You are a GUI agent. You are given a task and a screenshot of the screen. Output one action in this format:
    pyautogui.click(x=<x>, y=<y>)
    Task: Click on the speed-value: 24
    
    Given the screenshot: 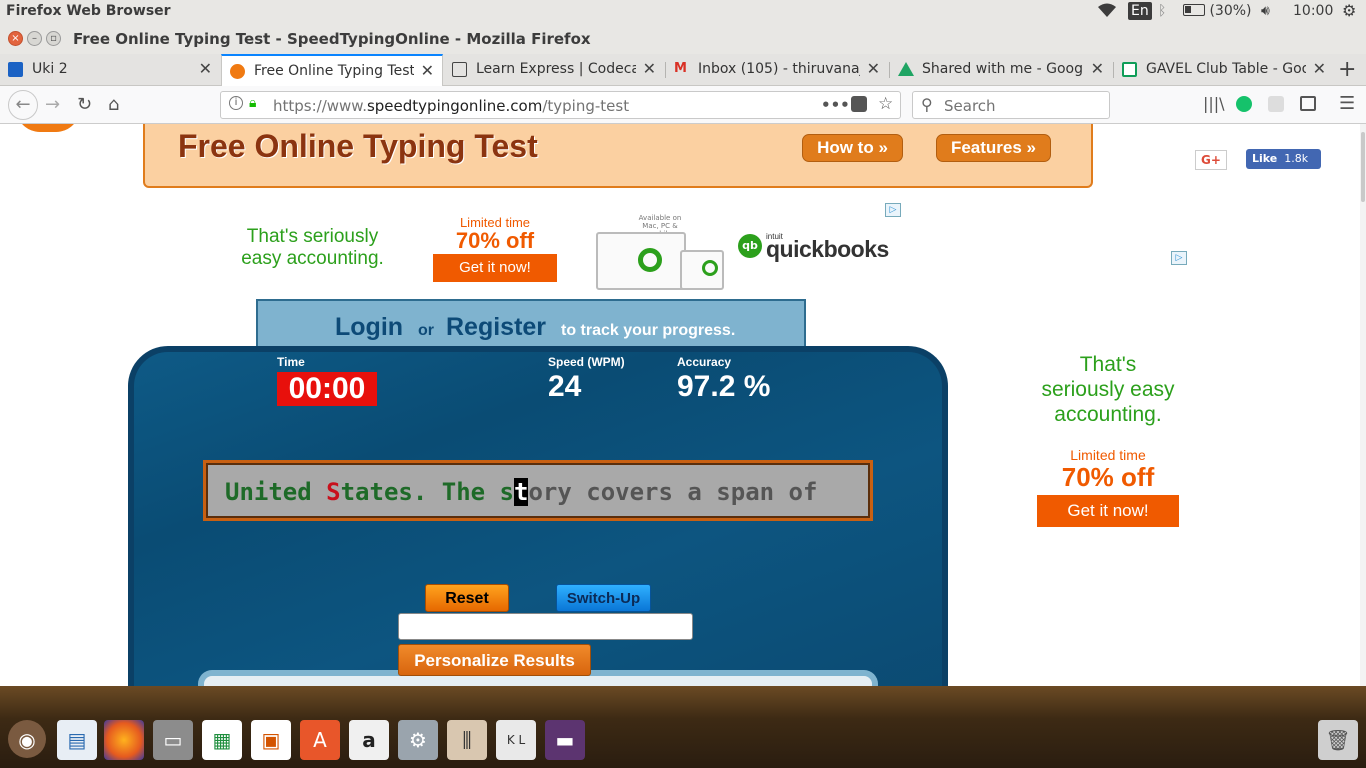 What is the action you would take?
    pyautogui.click(x=565, y=386)
    